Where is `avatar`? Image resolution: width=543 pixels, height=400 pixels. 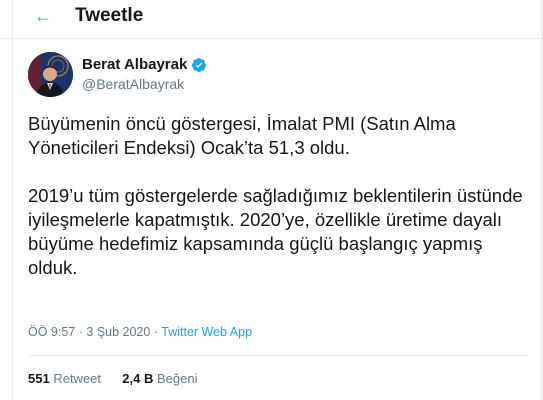
avatar is located at coordinates (50, 74).